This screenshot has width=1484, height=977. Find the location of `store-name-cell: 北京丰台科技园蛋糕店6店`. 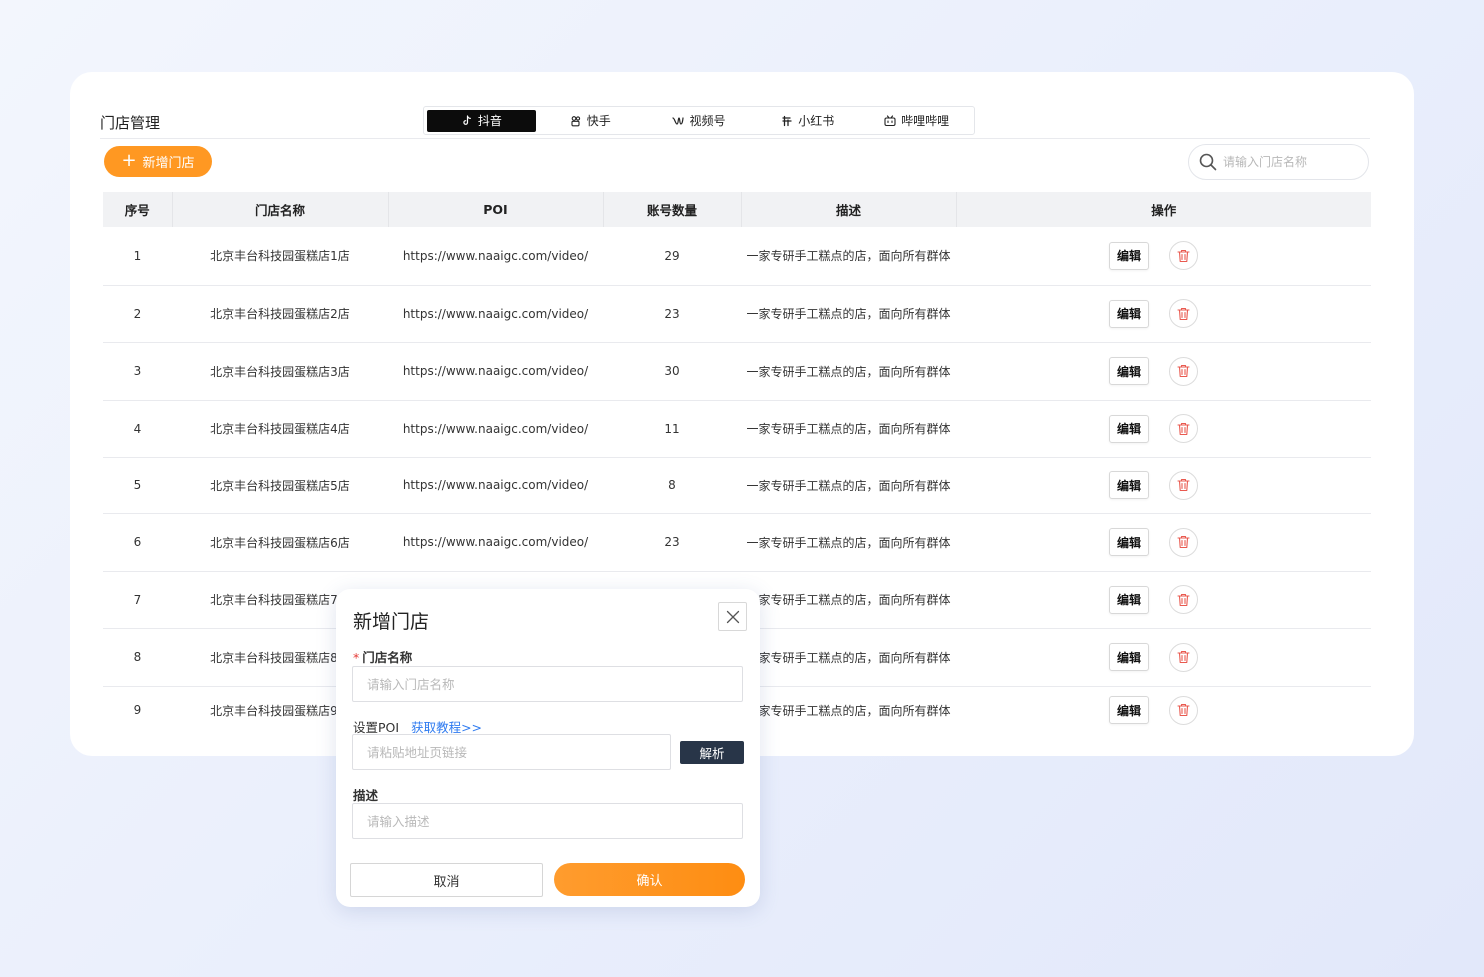

store-name-cell: 北京丰台科技园蛋糕店6店 is located at coordinates (280, 542).